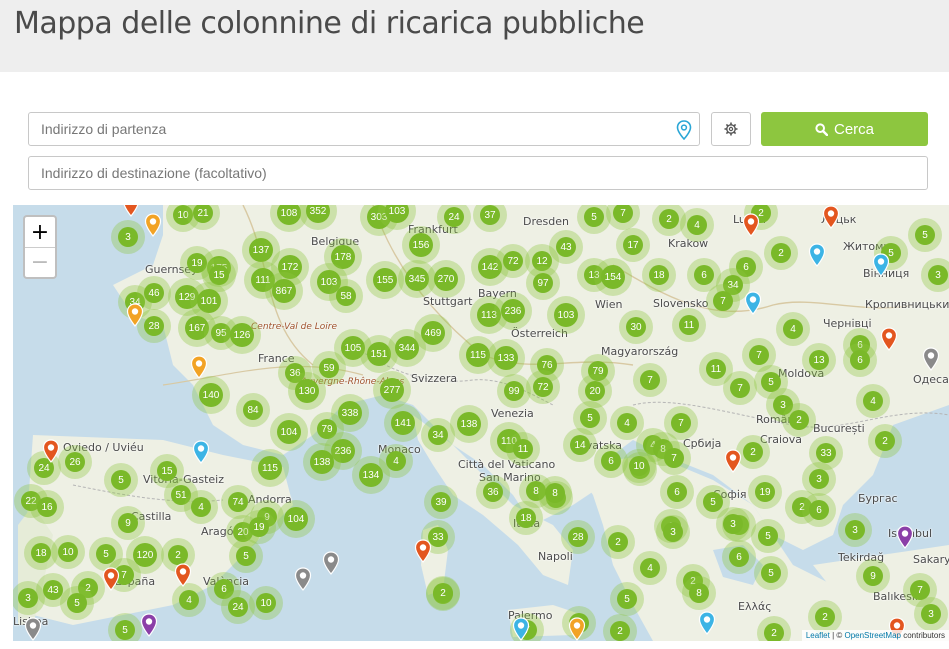 This screenshot has height=649, width=949. What do you see at coordinates (731, 129) in the screenshot?
I see `settings-button` at bounding box center [731, 129].